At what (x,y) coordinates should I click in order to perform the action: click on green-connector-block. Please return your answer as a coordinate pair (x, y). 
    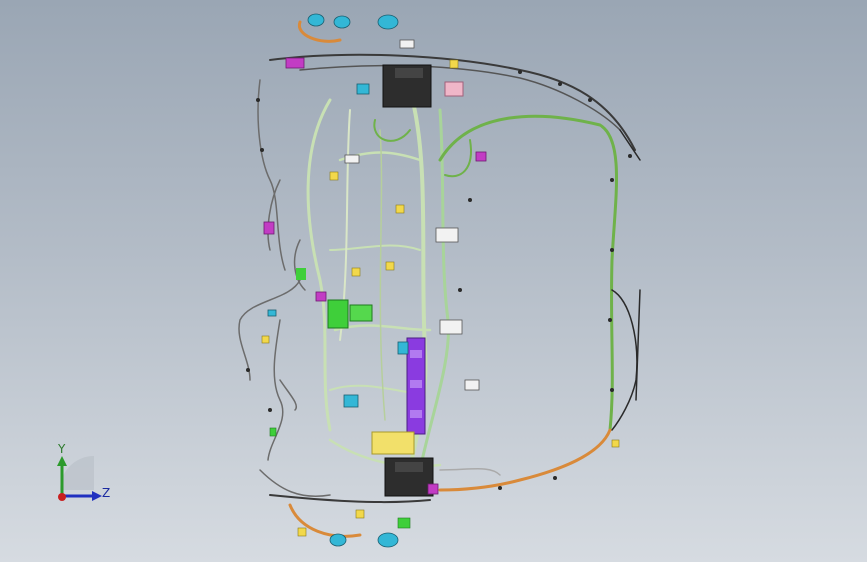
    Looking at the image, I should click on (334, 298).